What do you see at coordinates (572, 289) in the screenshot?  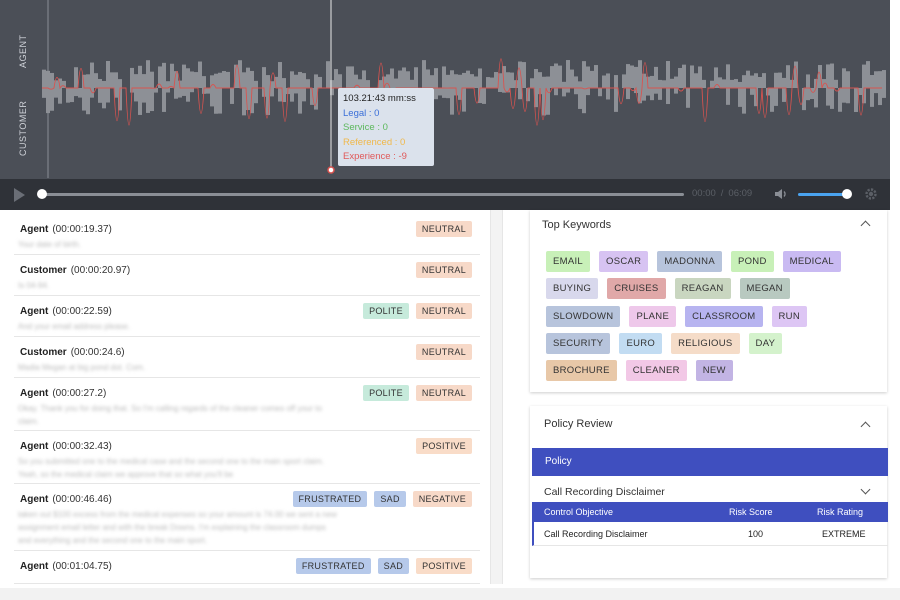 I see `keyword-chip: BUYING` at bounding box center [572, 289].